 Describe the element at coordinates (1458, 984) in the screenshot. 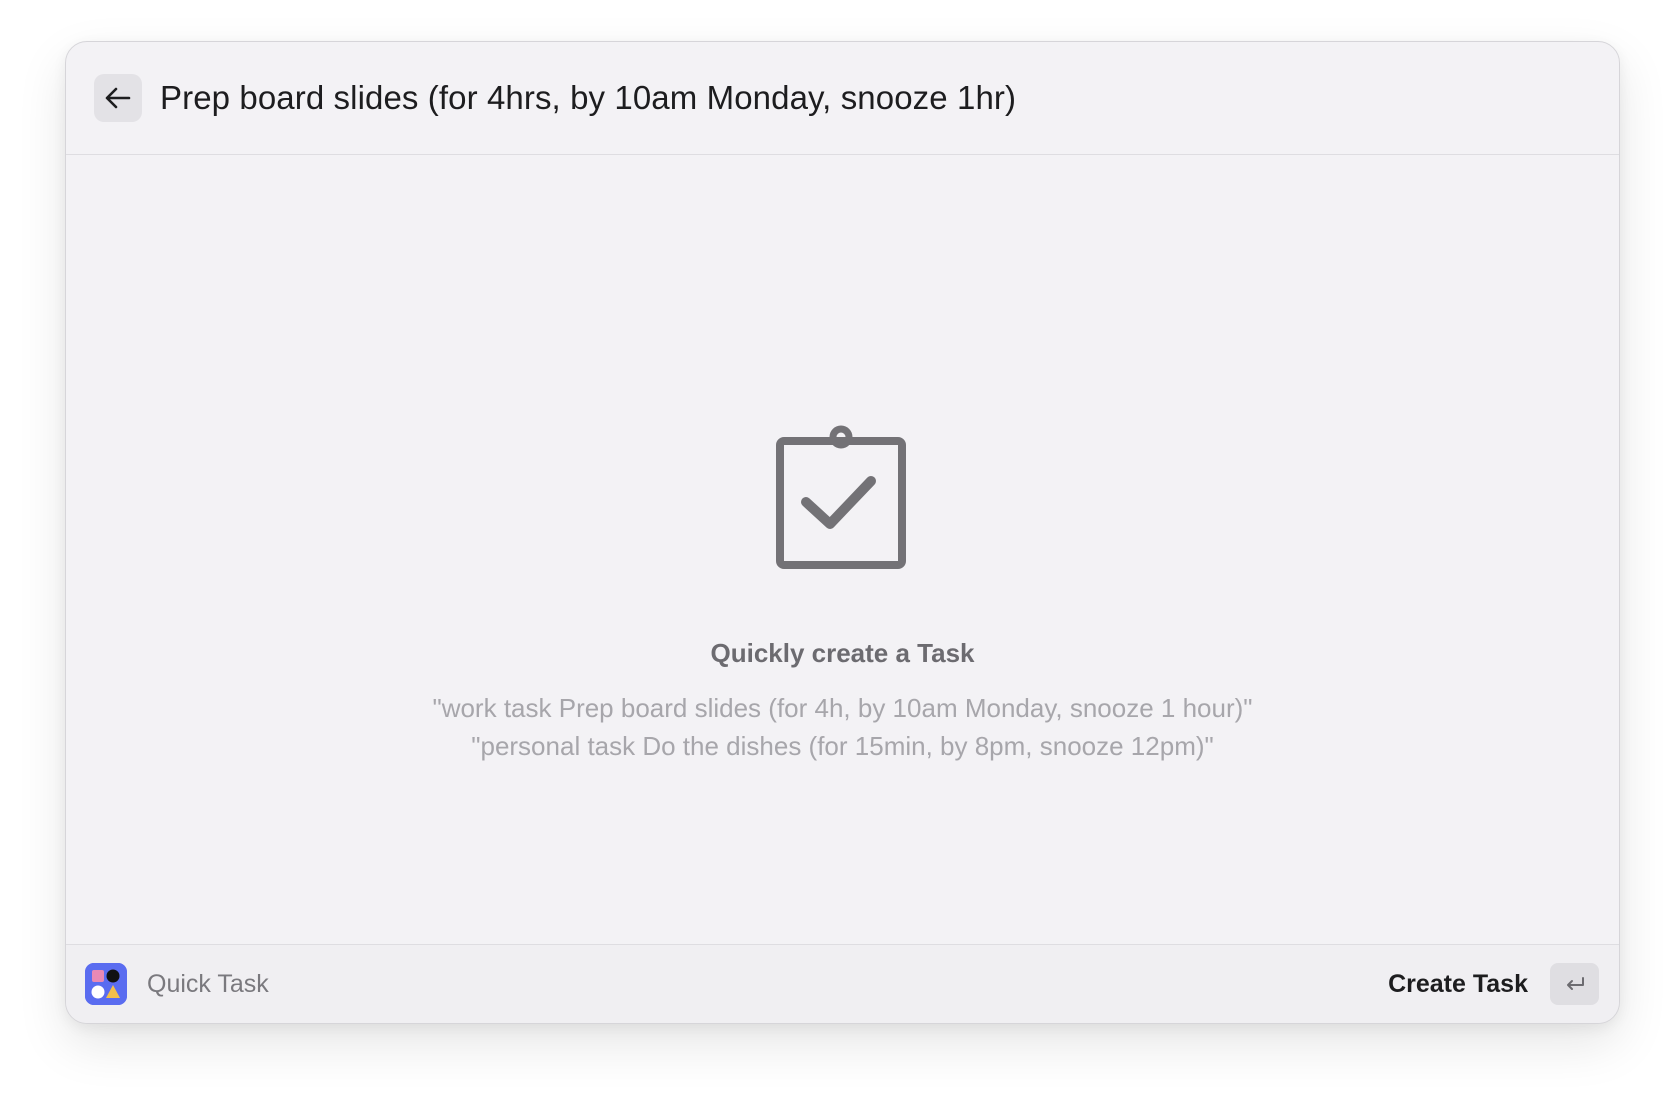

I see `create-task-button: Create Task` at that location.